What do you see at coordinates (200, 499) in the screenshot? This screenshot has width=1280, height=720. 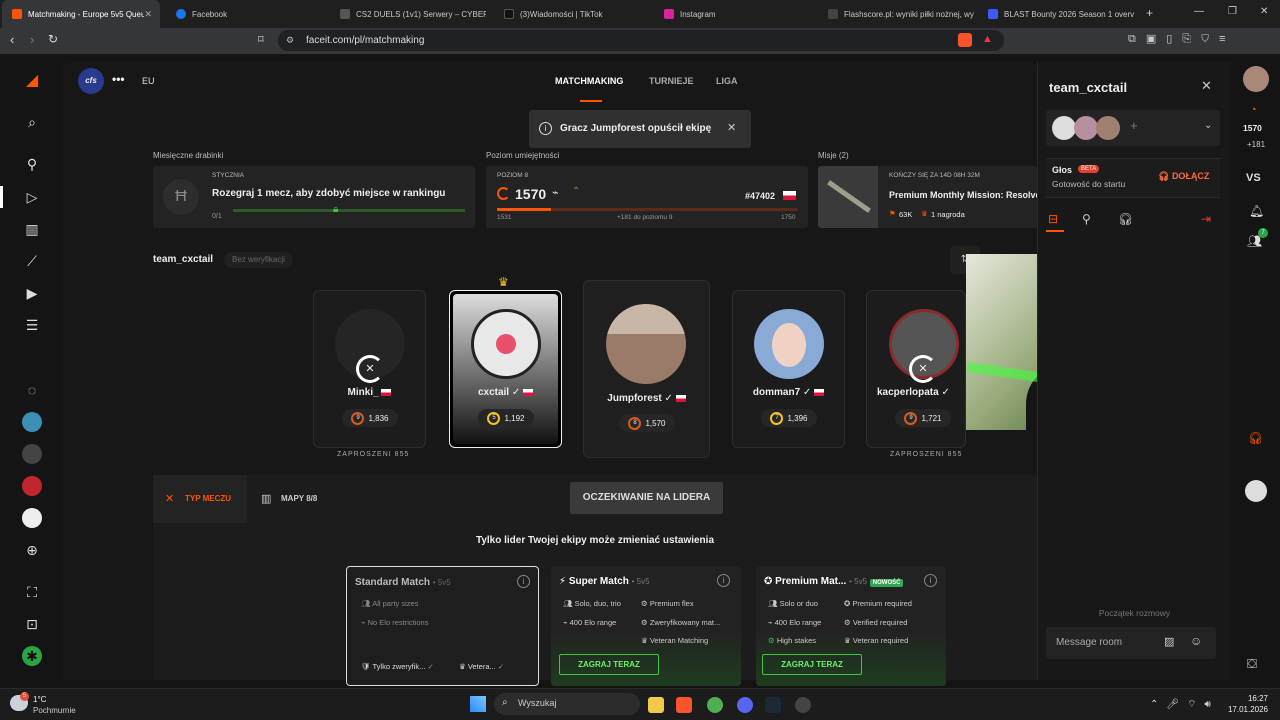 I see `tab-match-type: ✕ TYP MECZU` at bounding box center [200, 499].